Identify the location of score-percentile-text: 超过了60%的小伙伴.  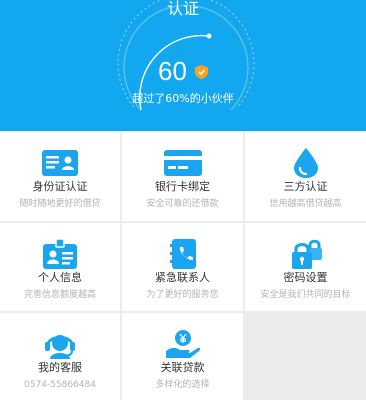
(183, 98).